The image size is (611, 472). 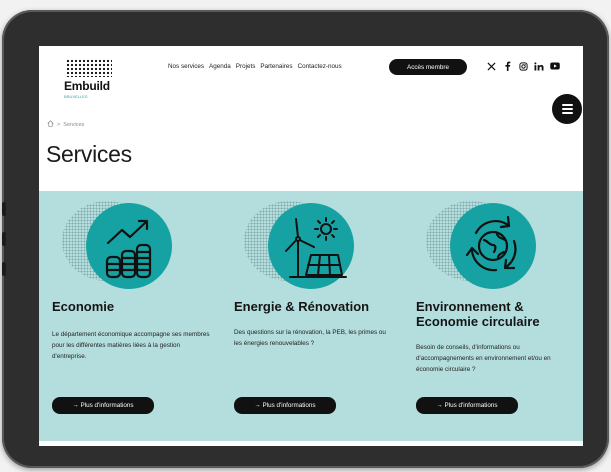 I want to click on embuild-logo: Embuild BRUXELLES, so click(x=90, y=79).